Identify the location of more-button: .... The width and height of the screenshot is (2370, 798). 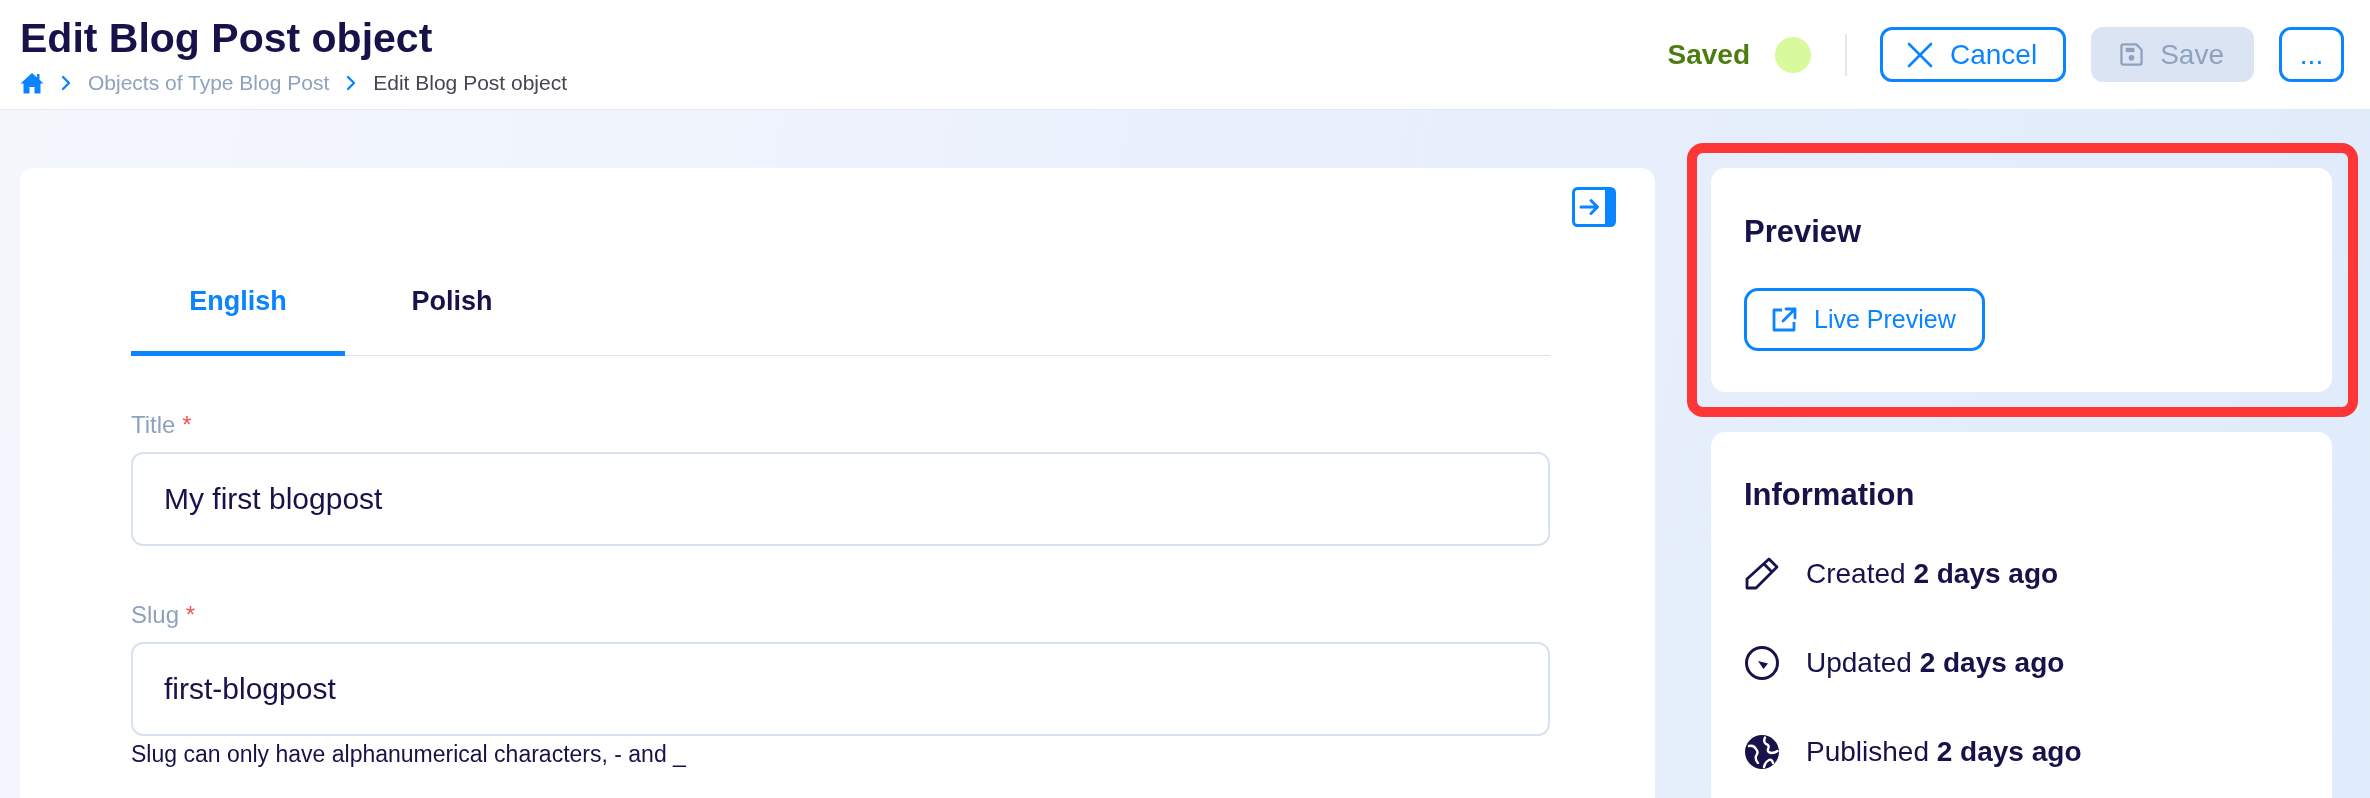
(2311, 54).